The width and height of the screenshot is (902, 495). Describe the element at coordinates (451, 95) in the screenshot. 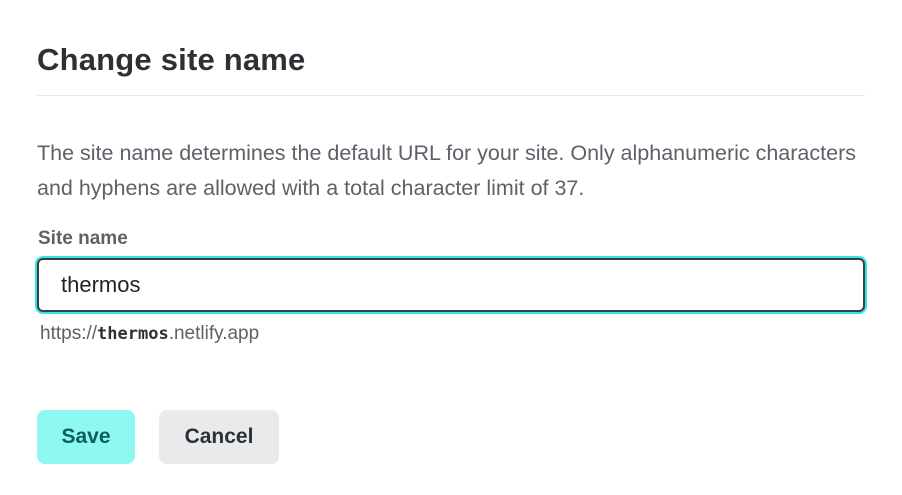

I see `title-divider` at that location.